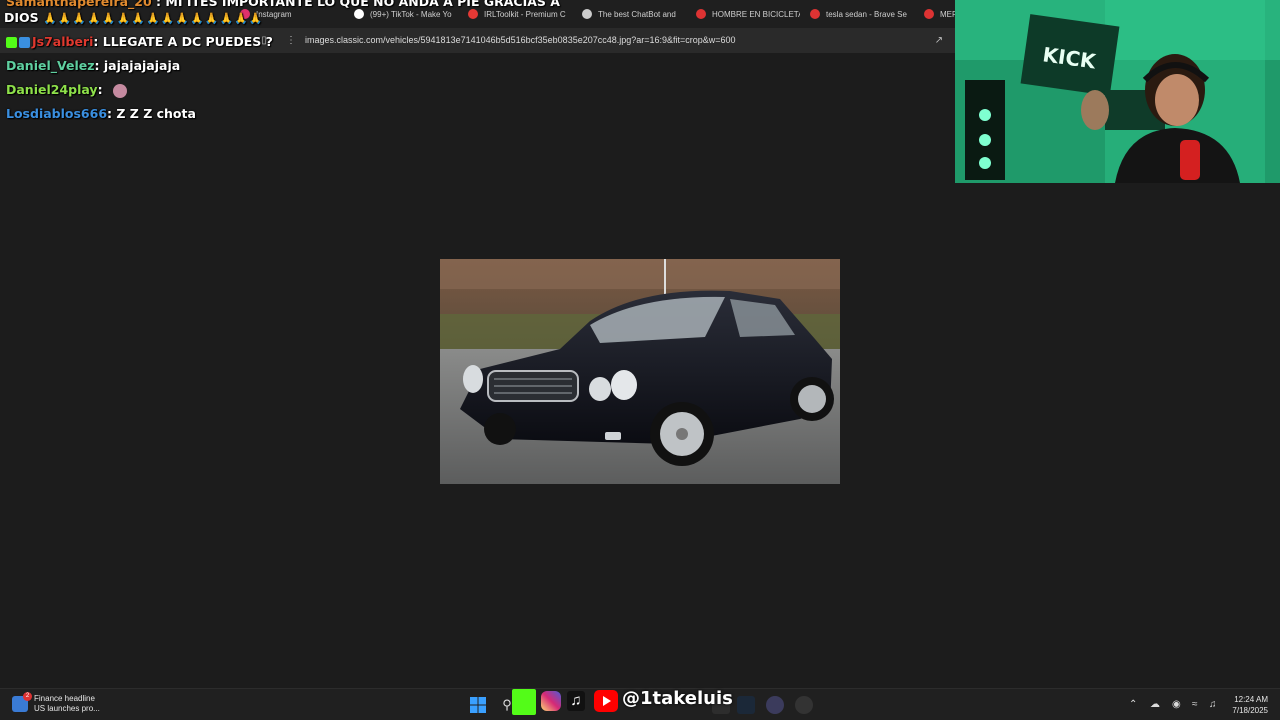  Describe the element at coordinates (1133, 704) in the screenshot. I see `chevron-up-icon: ⌃` at that location.